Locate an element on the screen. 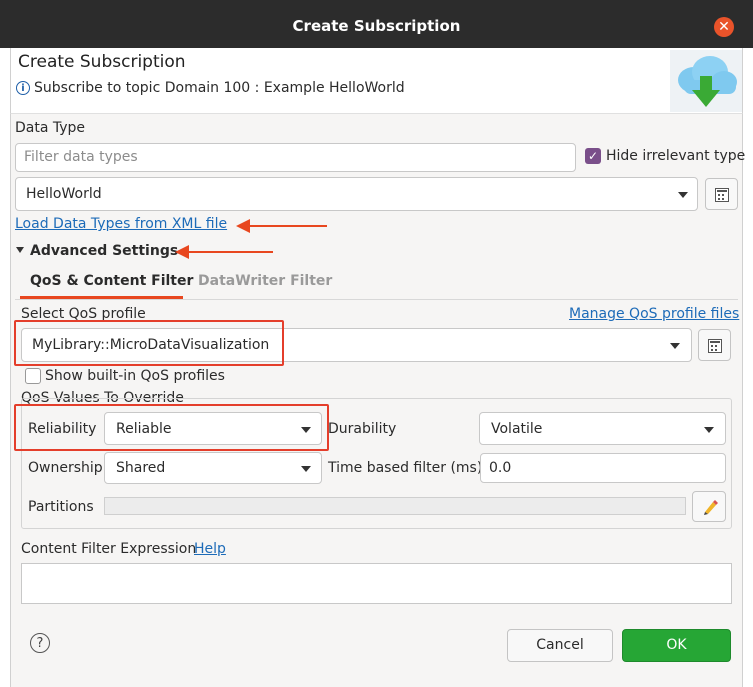  browse-type-button is located at coordinates (721, 194).